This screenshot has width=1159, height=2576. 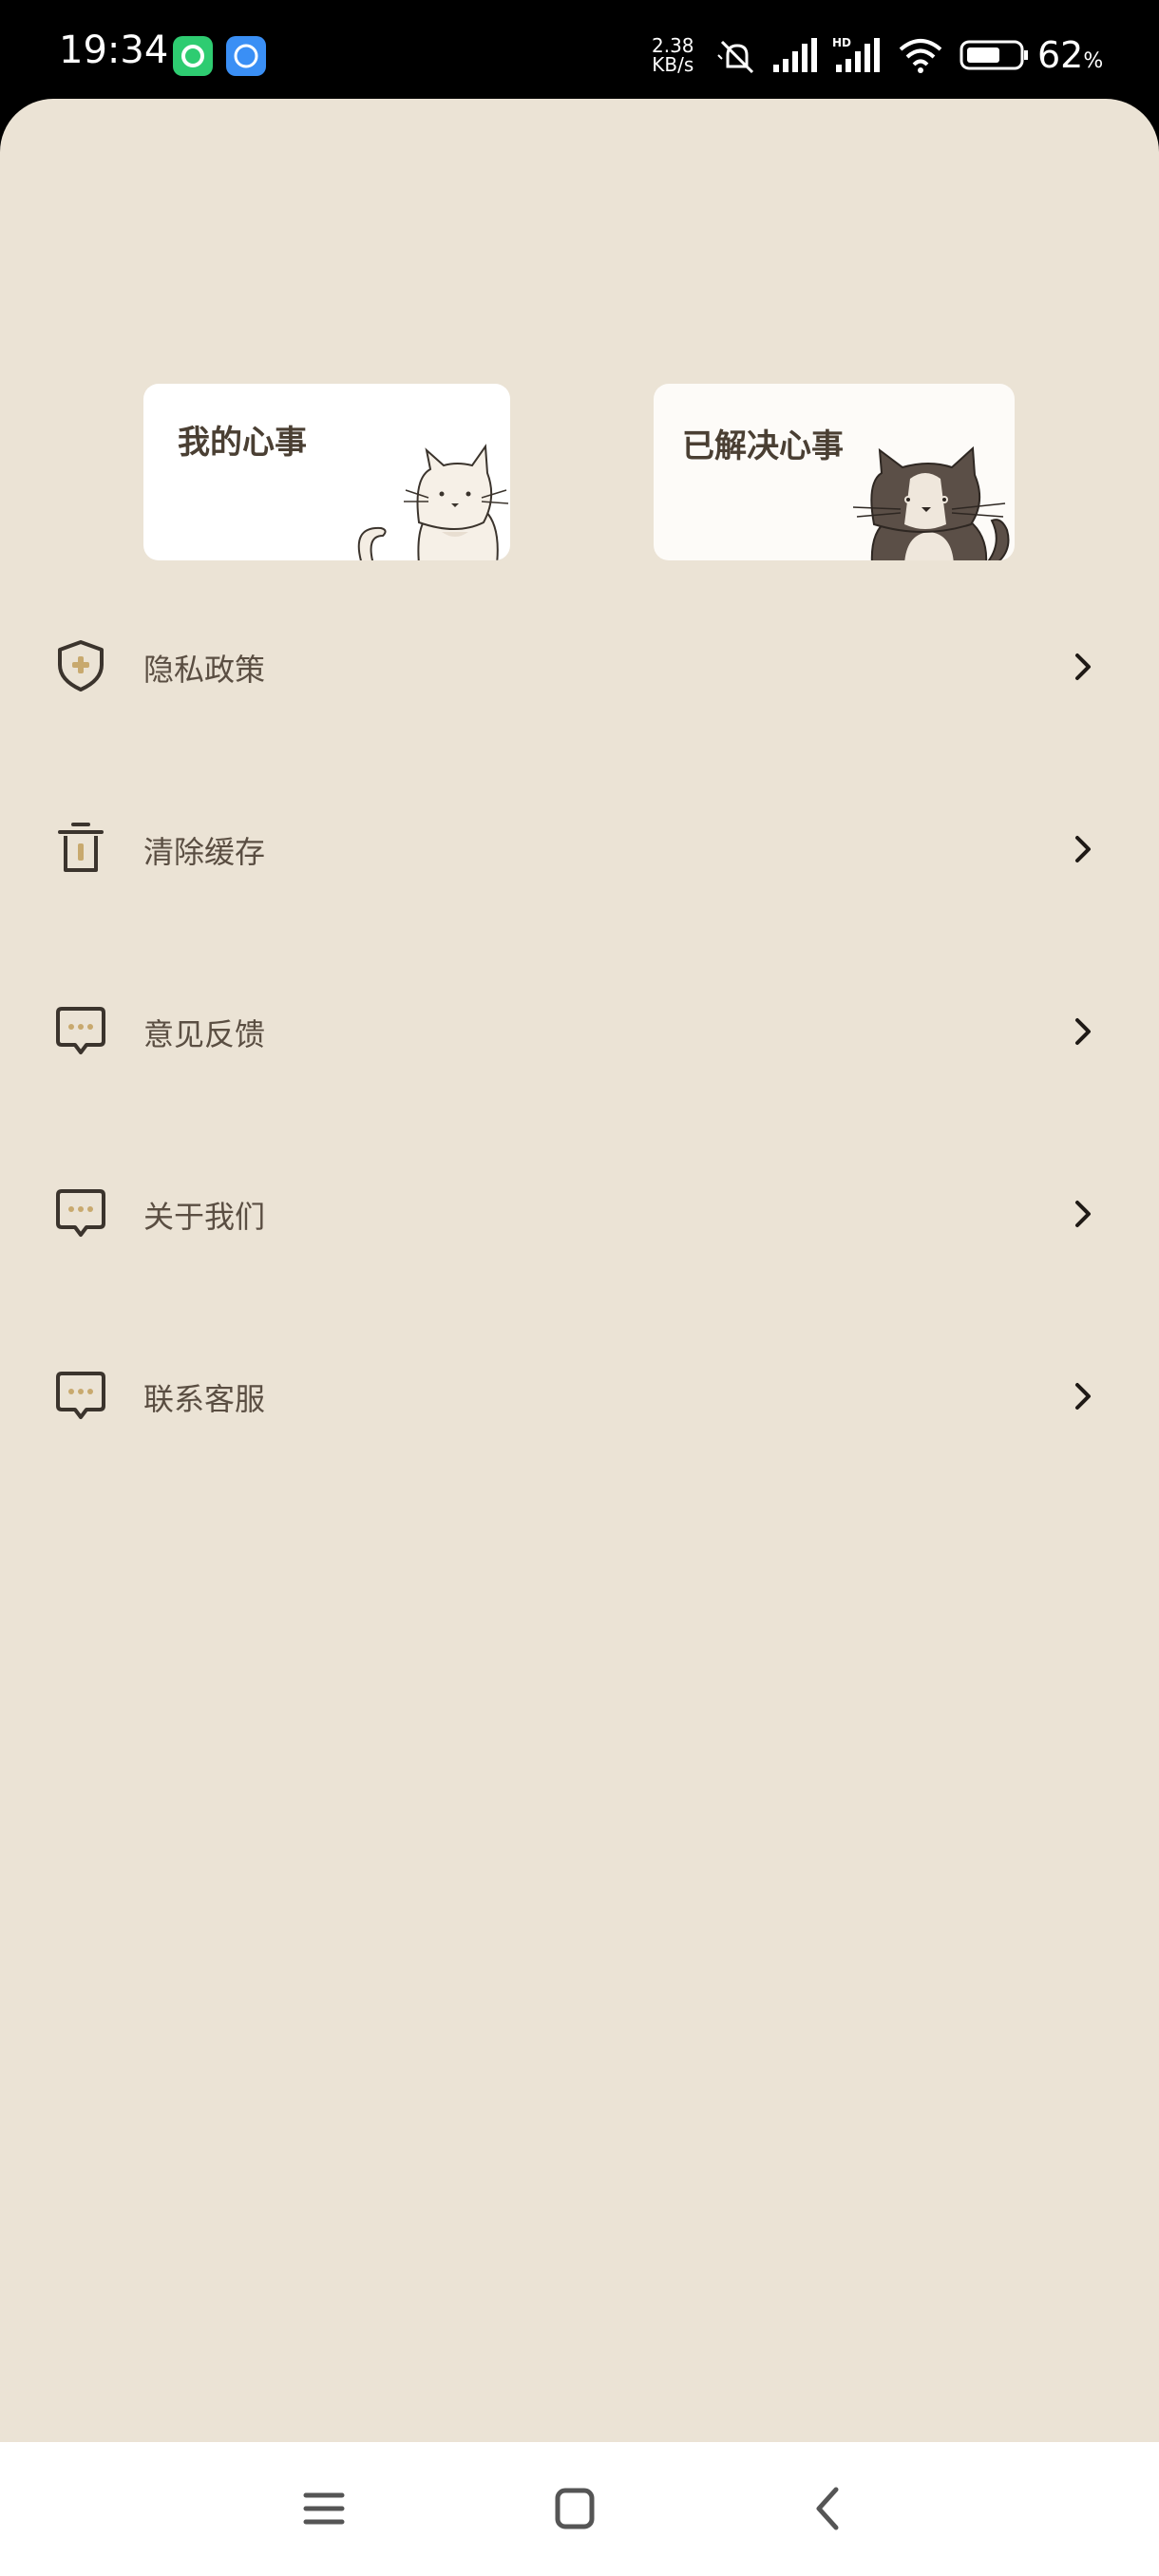 I want to click on menu-item-feedback: 意见反馈, so click(x=579, y=1032).